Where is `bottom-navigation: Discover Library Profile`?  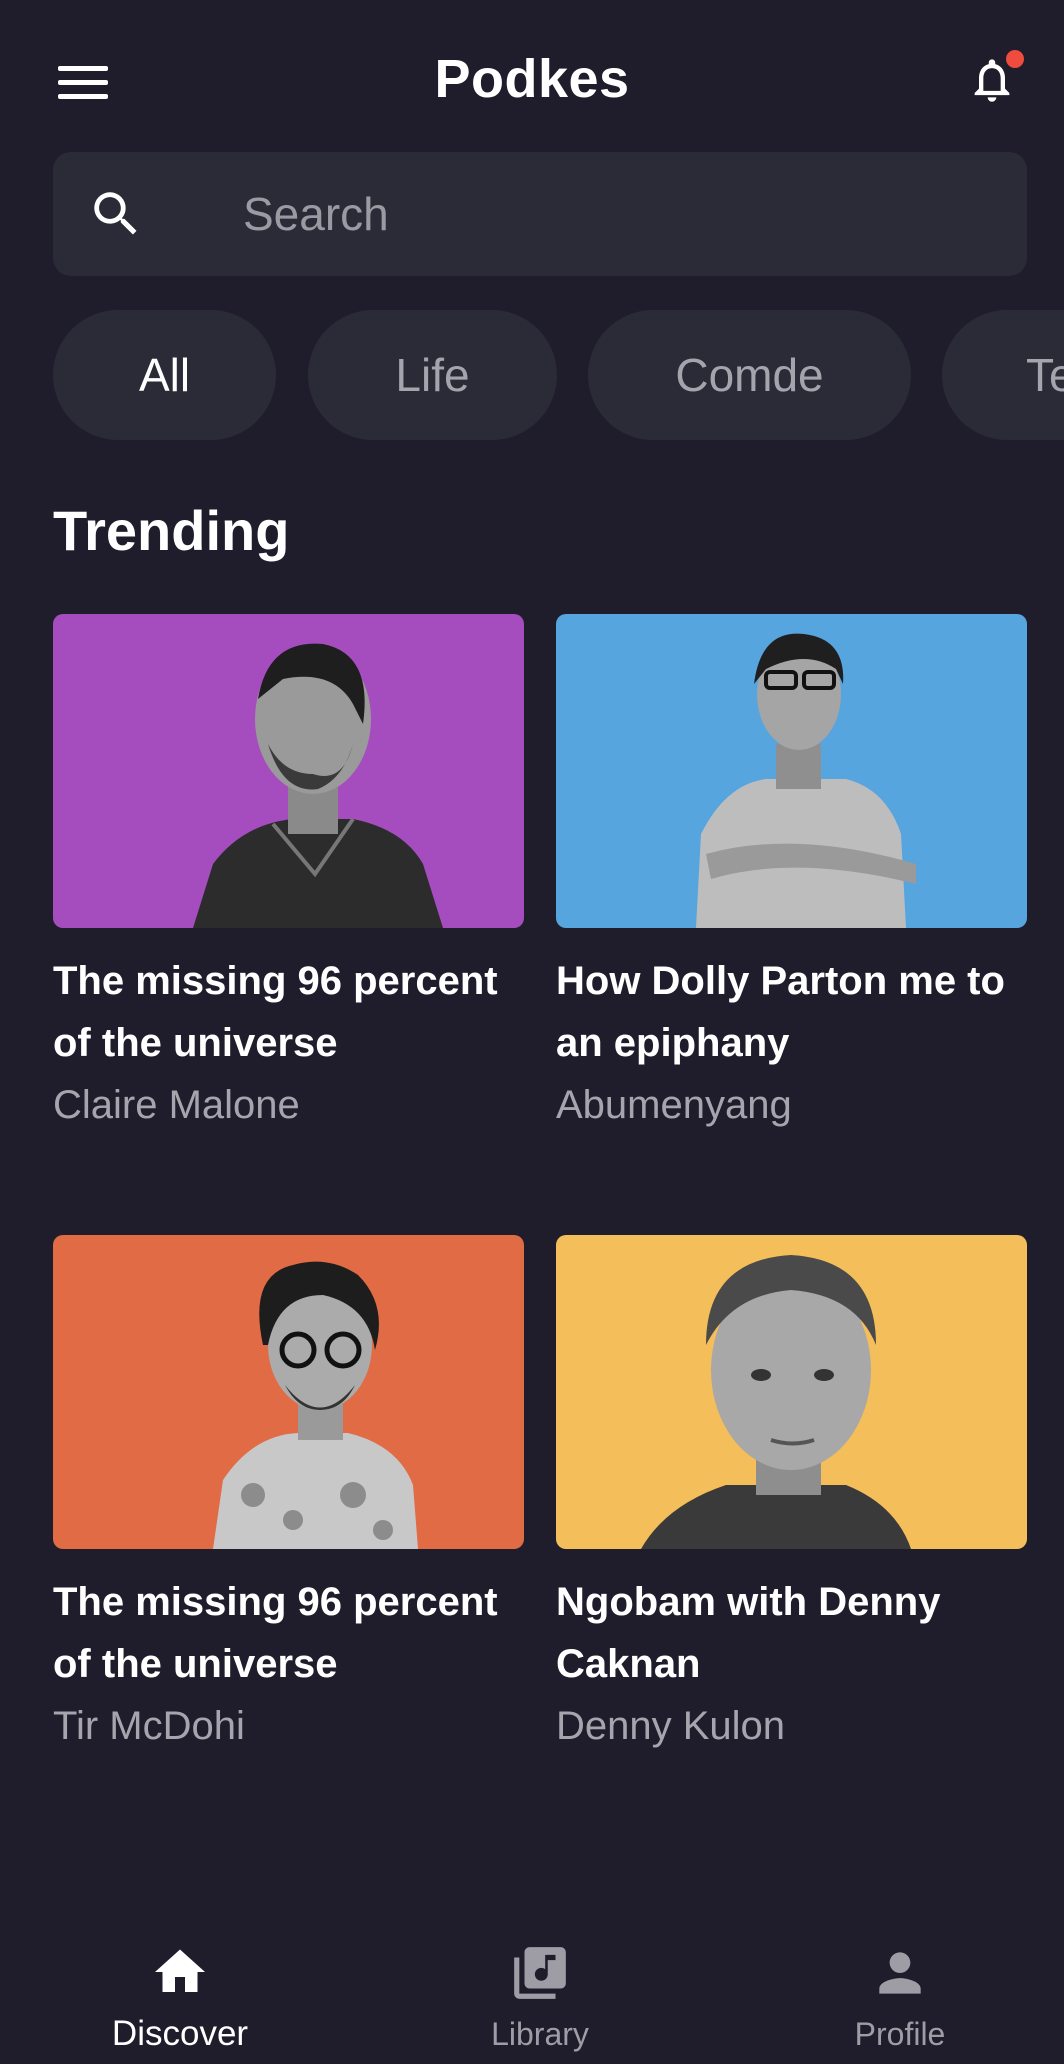
bottom-navigation: Discover Library Profile is located at coordinates (532, 1992).